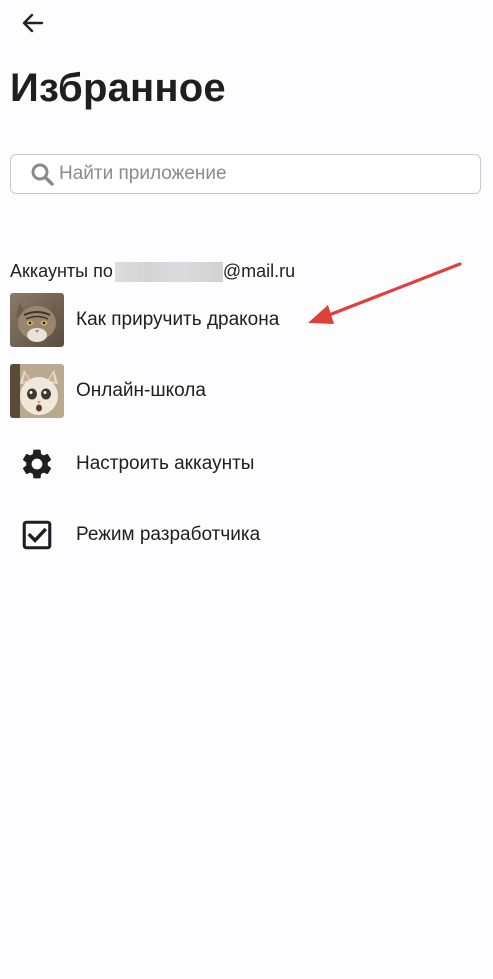 This screenshot has width=493, height=979. What do you see at coordinates (168, 534) in the screenshot?
I see `list-item-label: Режим разработчика` at bounding box center [168, 534].